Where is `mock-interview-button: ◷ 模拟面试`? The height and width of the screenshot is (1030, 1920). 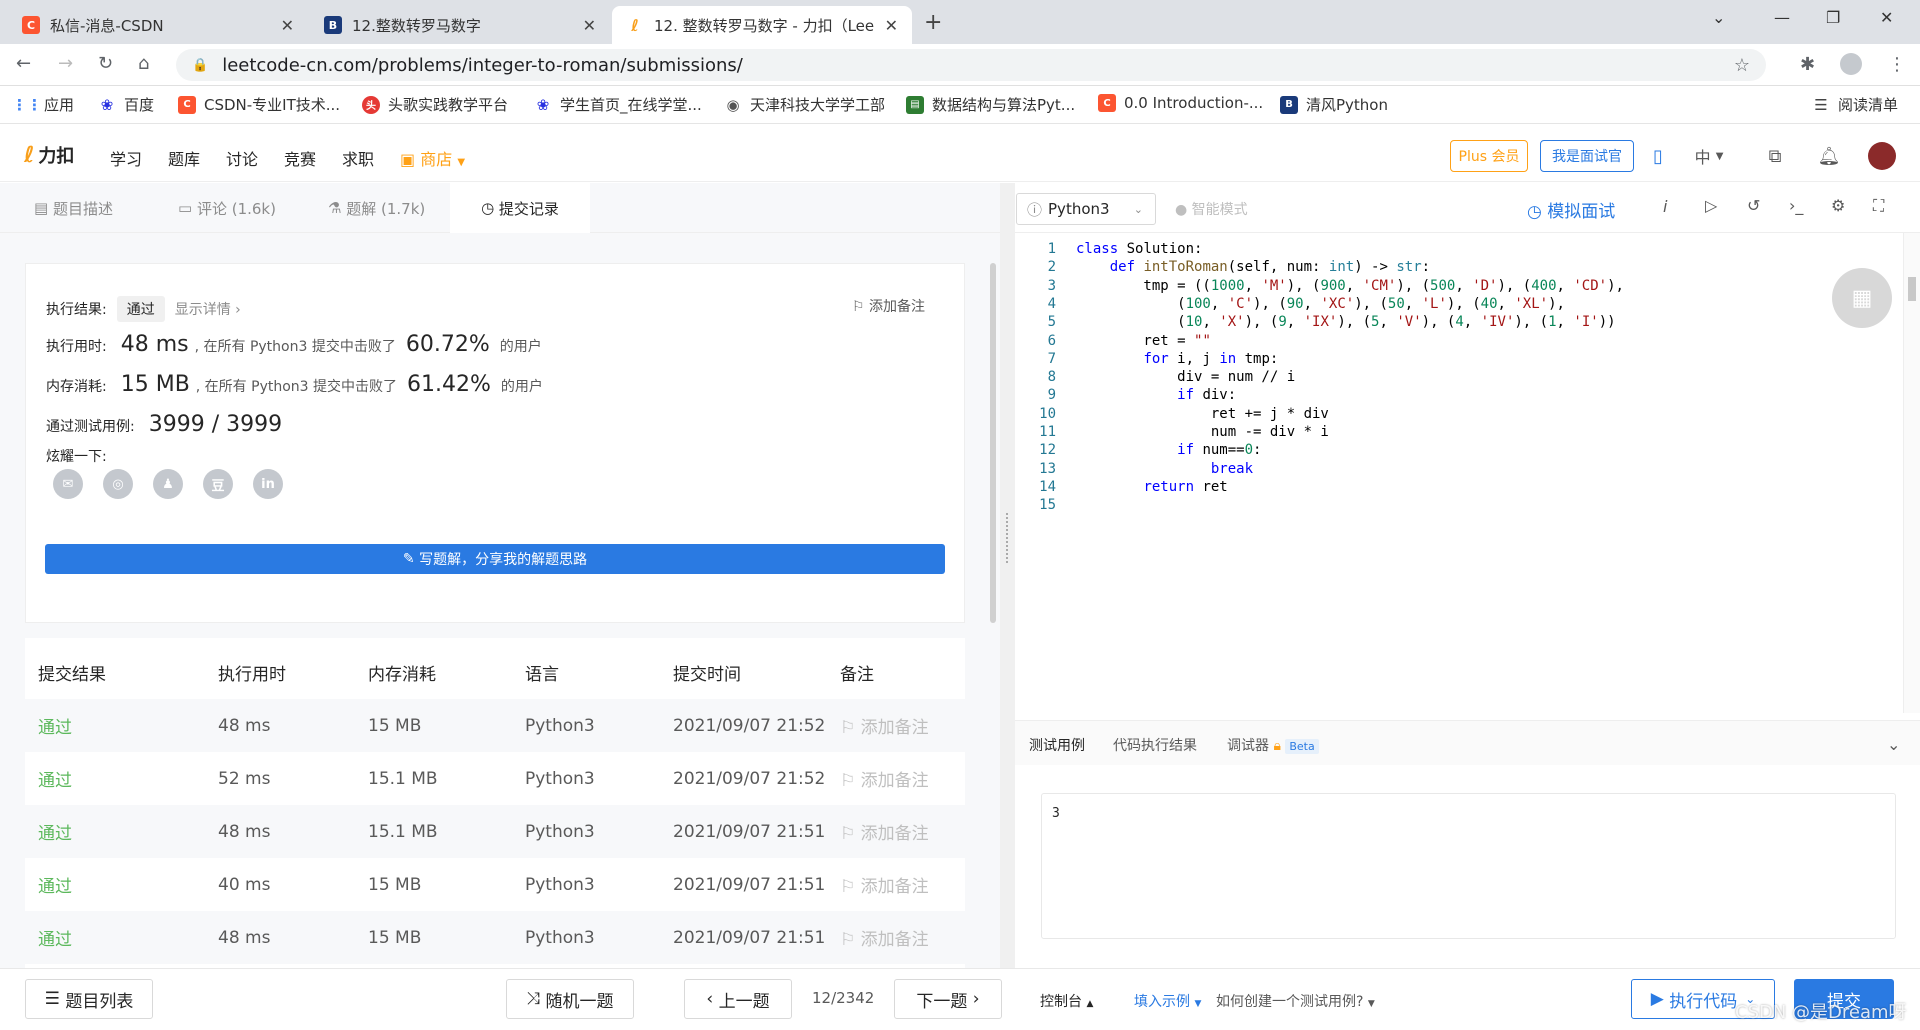
mock-interview-button: ◷ 模拟面试 is located at coordinates (1571, 209).